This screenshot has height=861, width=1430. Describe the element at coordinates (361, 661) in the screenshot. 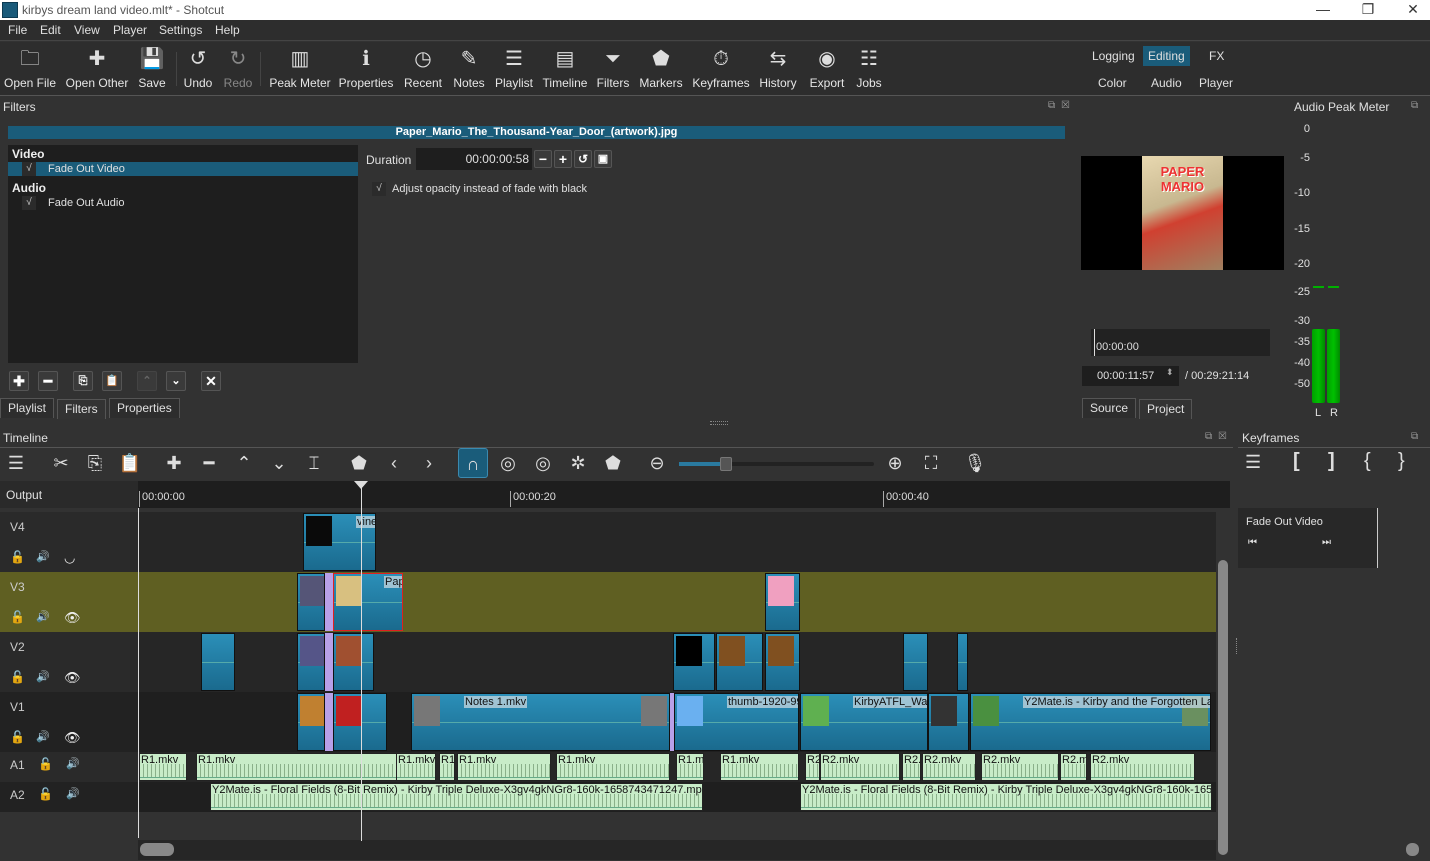

I see `timeline-playhead` at that location.